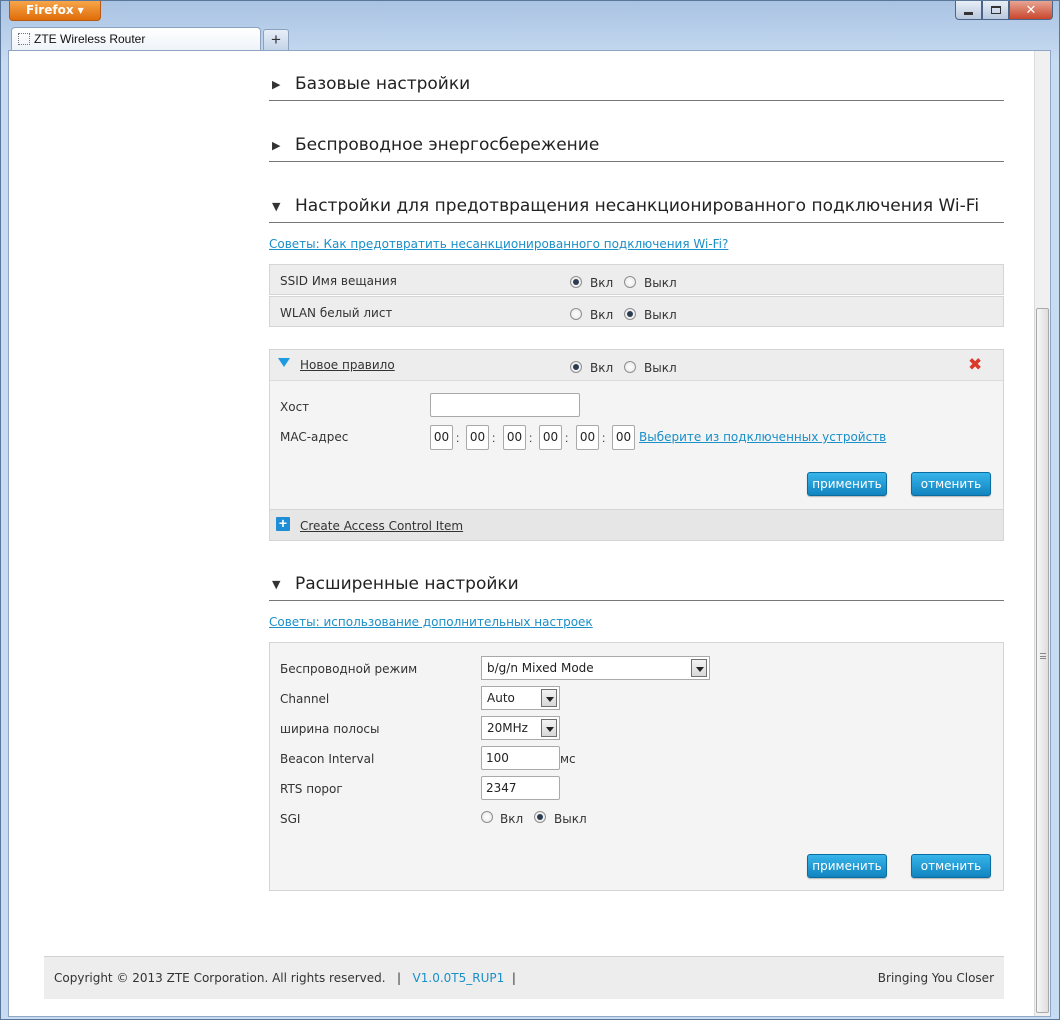 The image size is (1060, 1020). What do you see at coordinates (968, 10) in the screenshot?
I see `minimize-button` at bounding box center [968, 10].